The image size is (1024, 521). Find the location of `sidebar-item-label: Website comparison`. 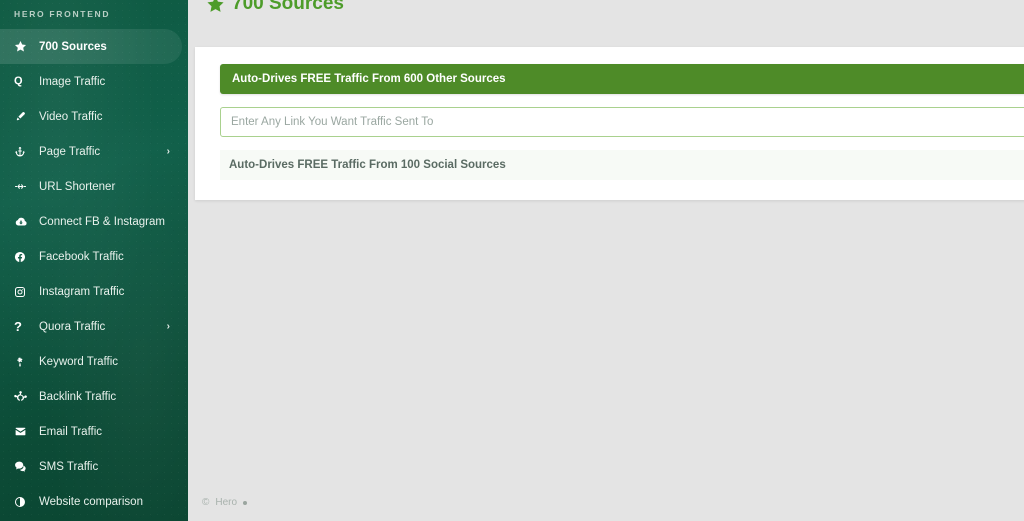

sidebar-item-label: Website comparison is located at coordinates (91, 501).